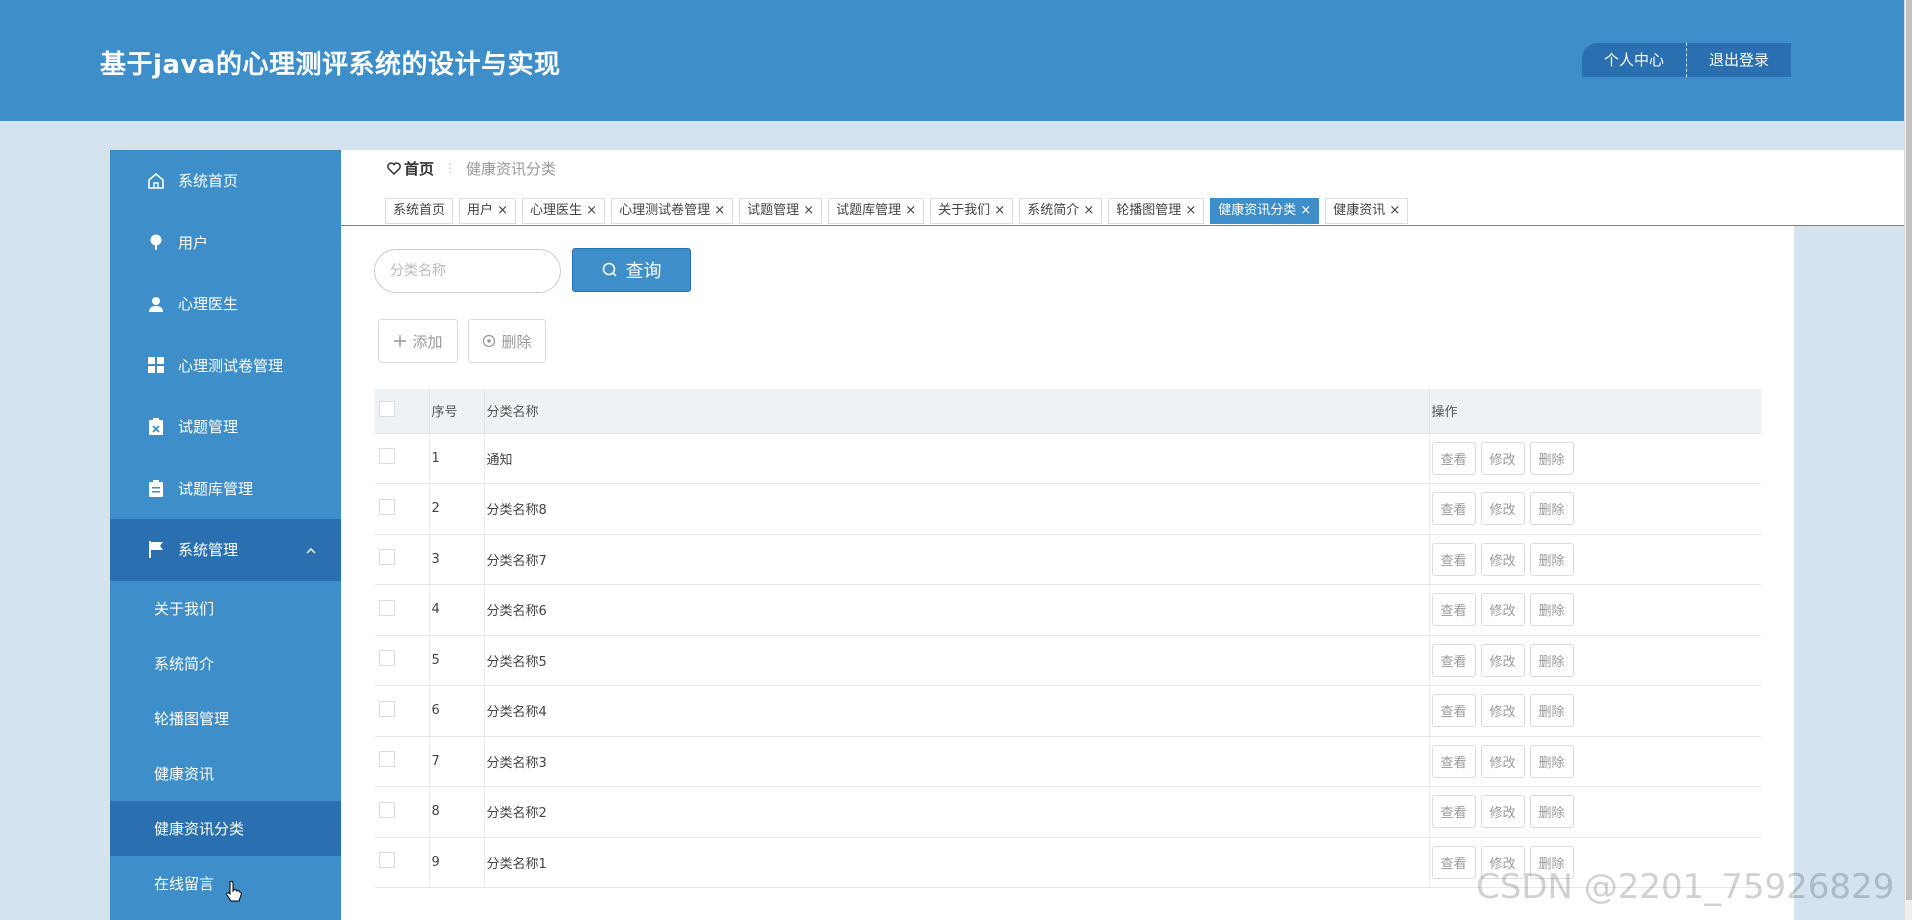  What do you see at coordinates (1367, 211) in the screenshot?
I see `tab-news: 健康资讯 ×` at bounding box center [1367, 211].